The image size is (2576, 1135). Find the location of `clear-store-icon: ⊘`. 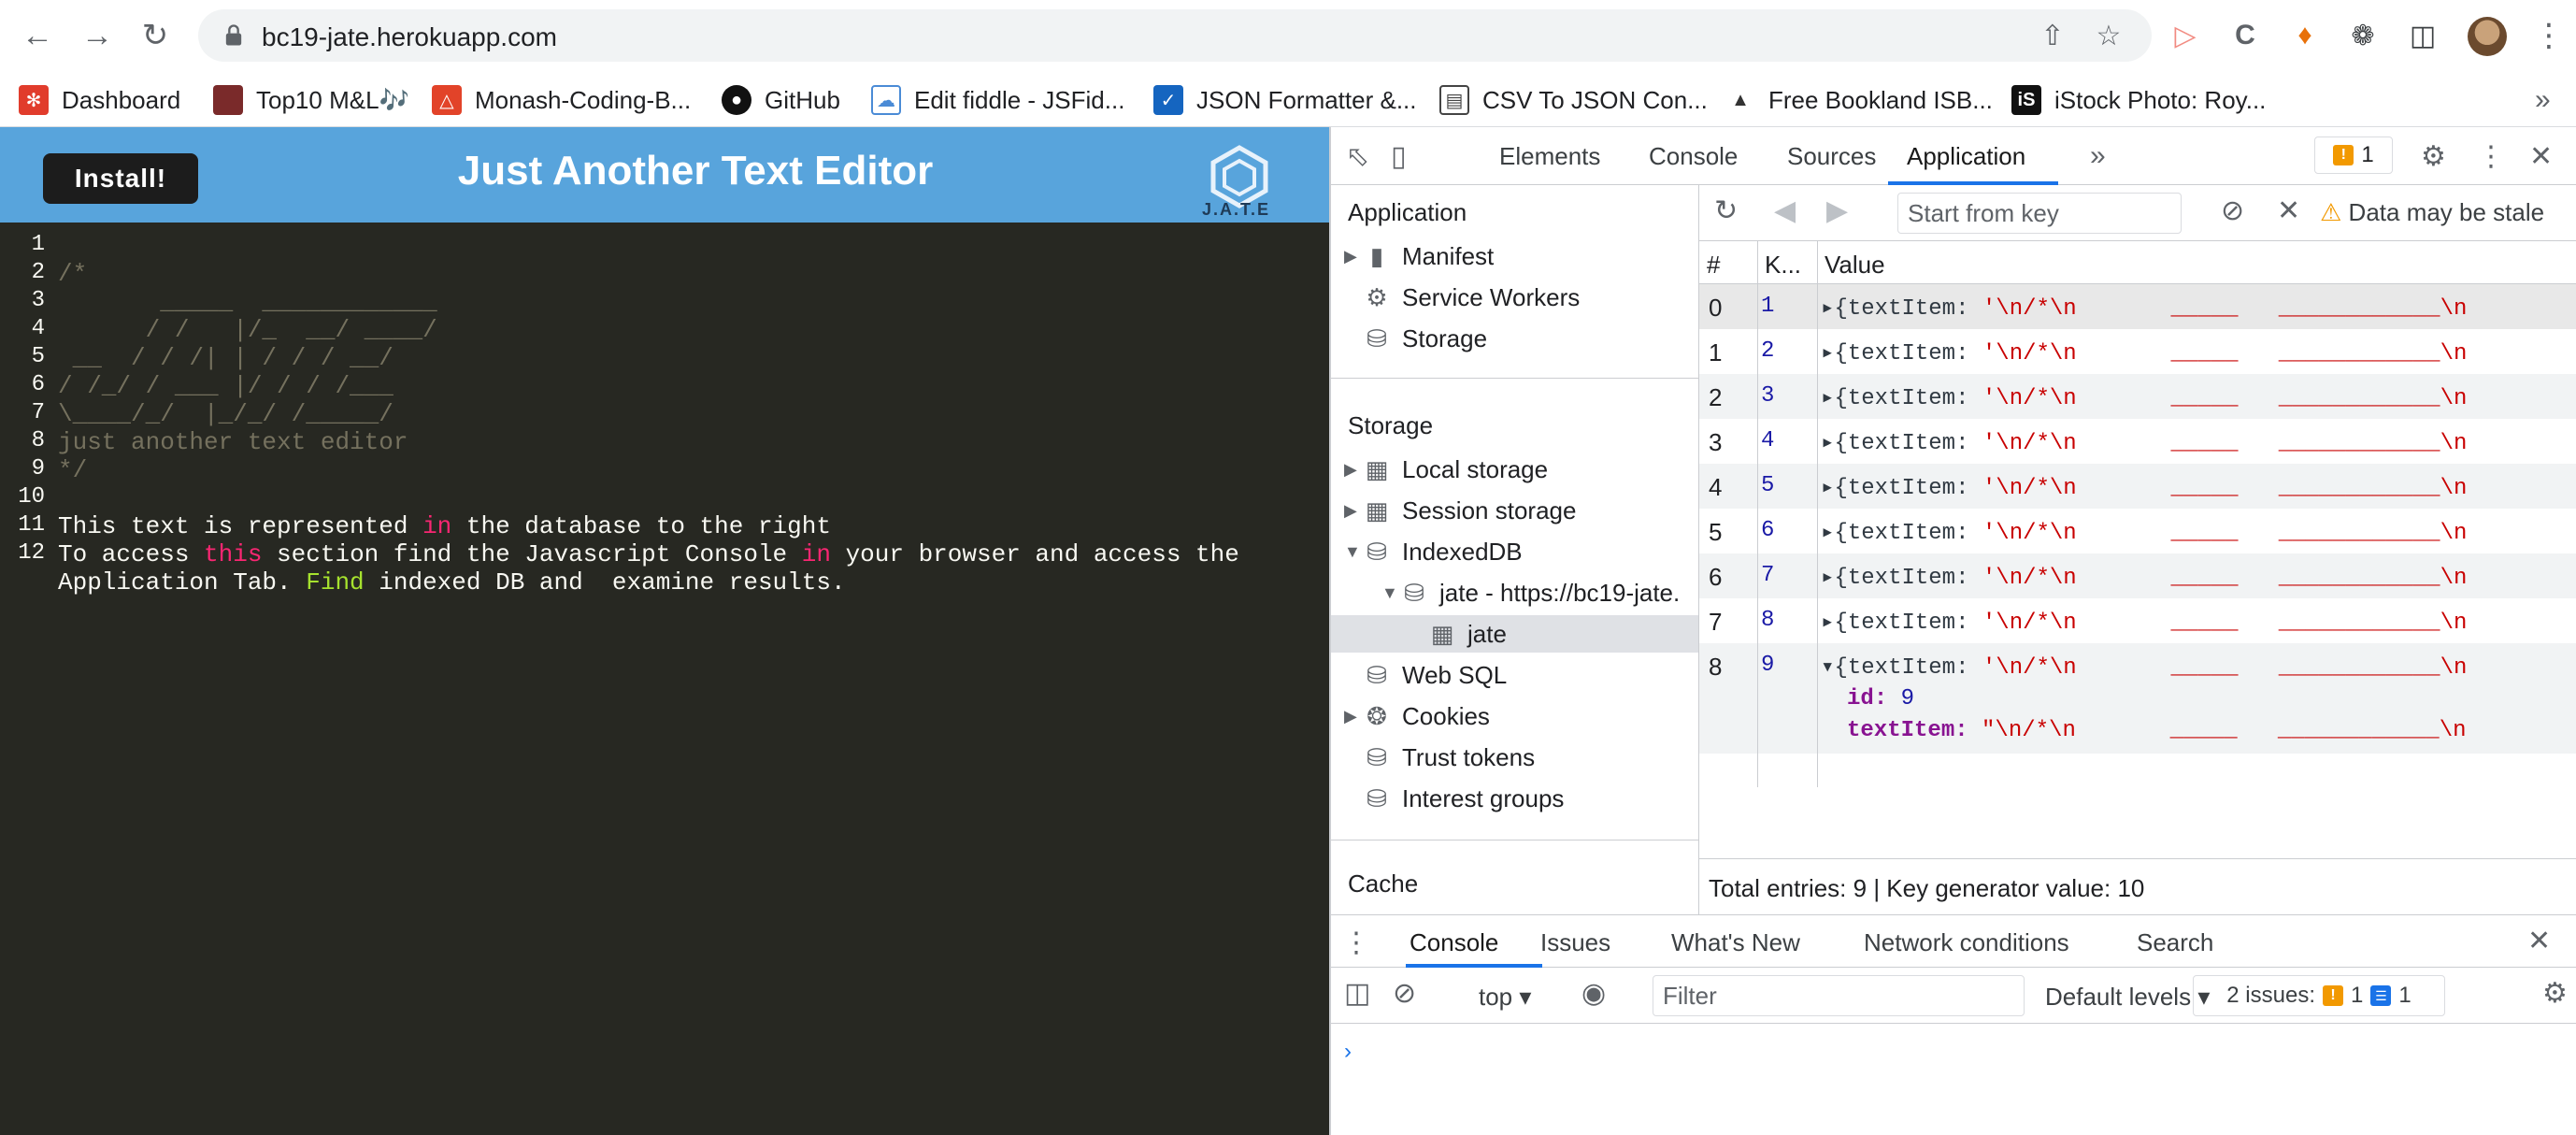

clear-store-icon: ⊘ is located at coordinates (2232, 210).